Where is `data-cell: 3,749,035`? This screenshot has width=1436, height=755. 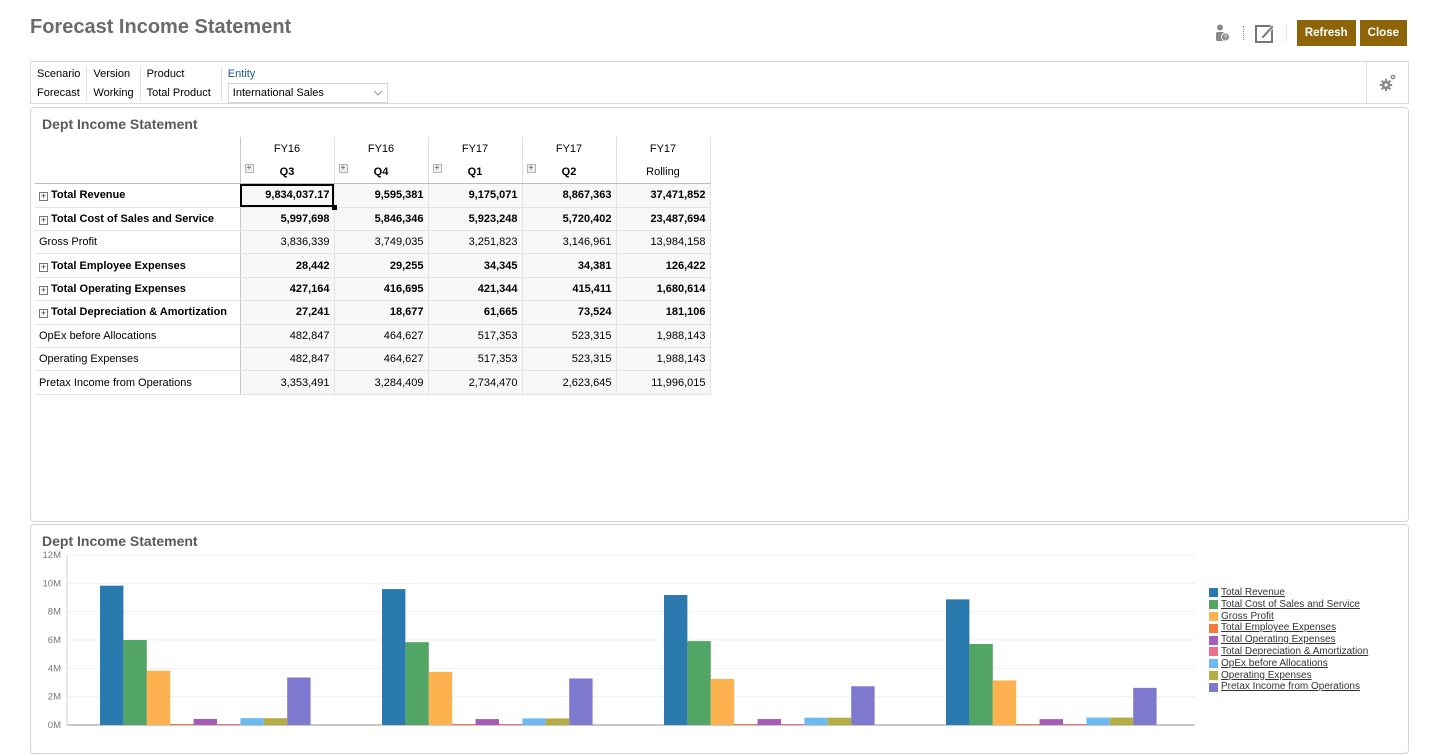
data-cell: 3,749,035 is located at coordinates (381, 242).